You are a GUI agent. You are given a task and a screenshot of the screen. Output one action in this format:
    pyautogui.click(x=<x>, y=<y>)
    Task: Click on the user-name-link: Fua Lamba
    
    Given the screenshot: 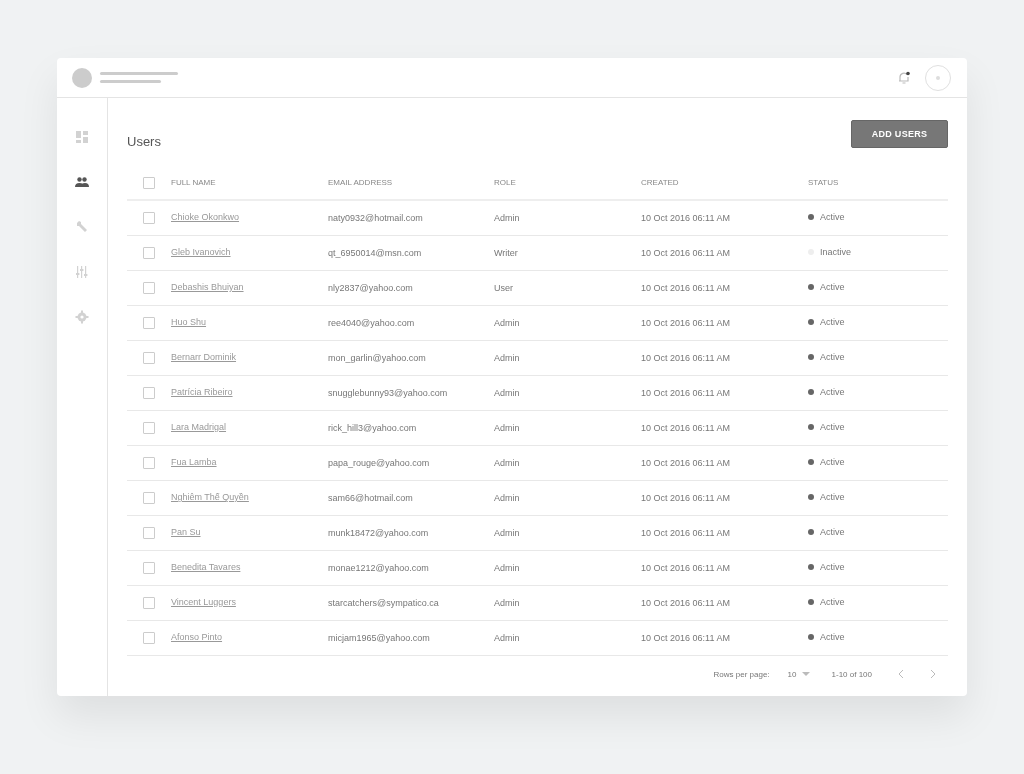 What is the action you would take?
    pyautogui.click(x=194, y=462)
    